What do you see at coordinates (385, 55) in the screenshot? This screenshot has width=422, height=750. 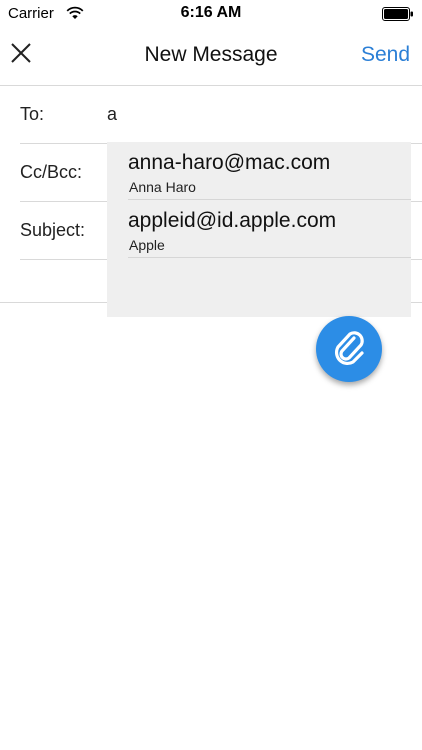 I see `send-button: Send` at bounding box center [385, 55].